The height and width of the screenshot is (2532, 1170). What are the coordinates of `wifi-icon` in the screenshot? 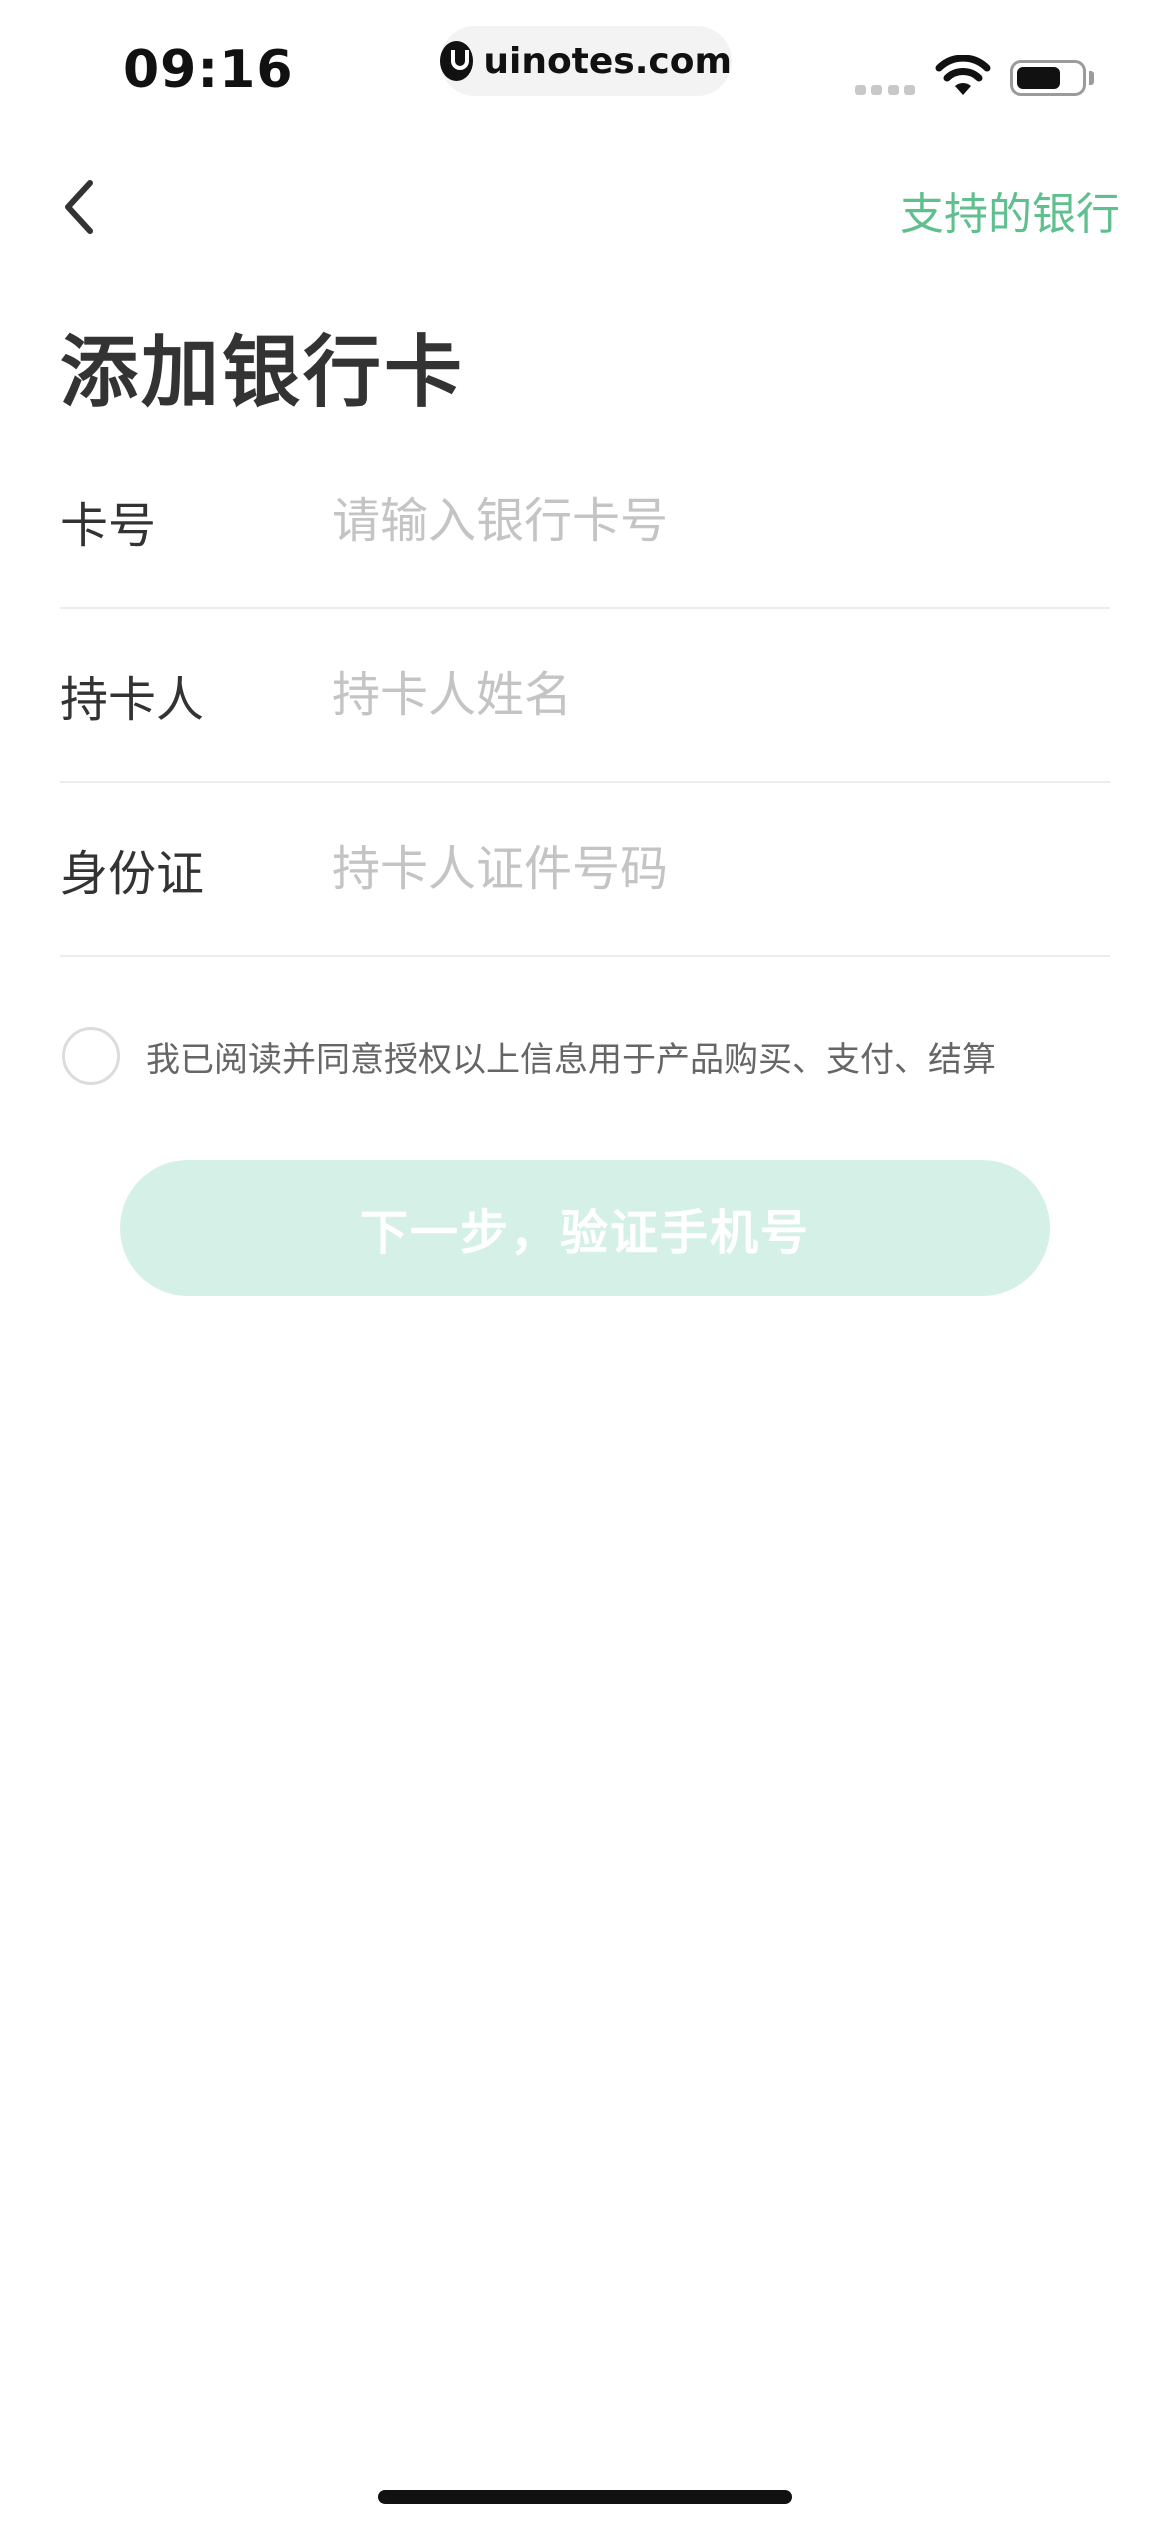 It's located at (963, 75).